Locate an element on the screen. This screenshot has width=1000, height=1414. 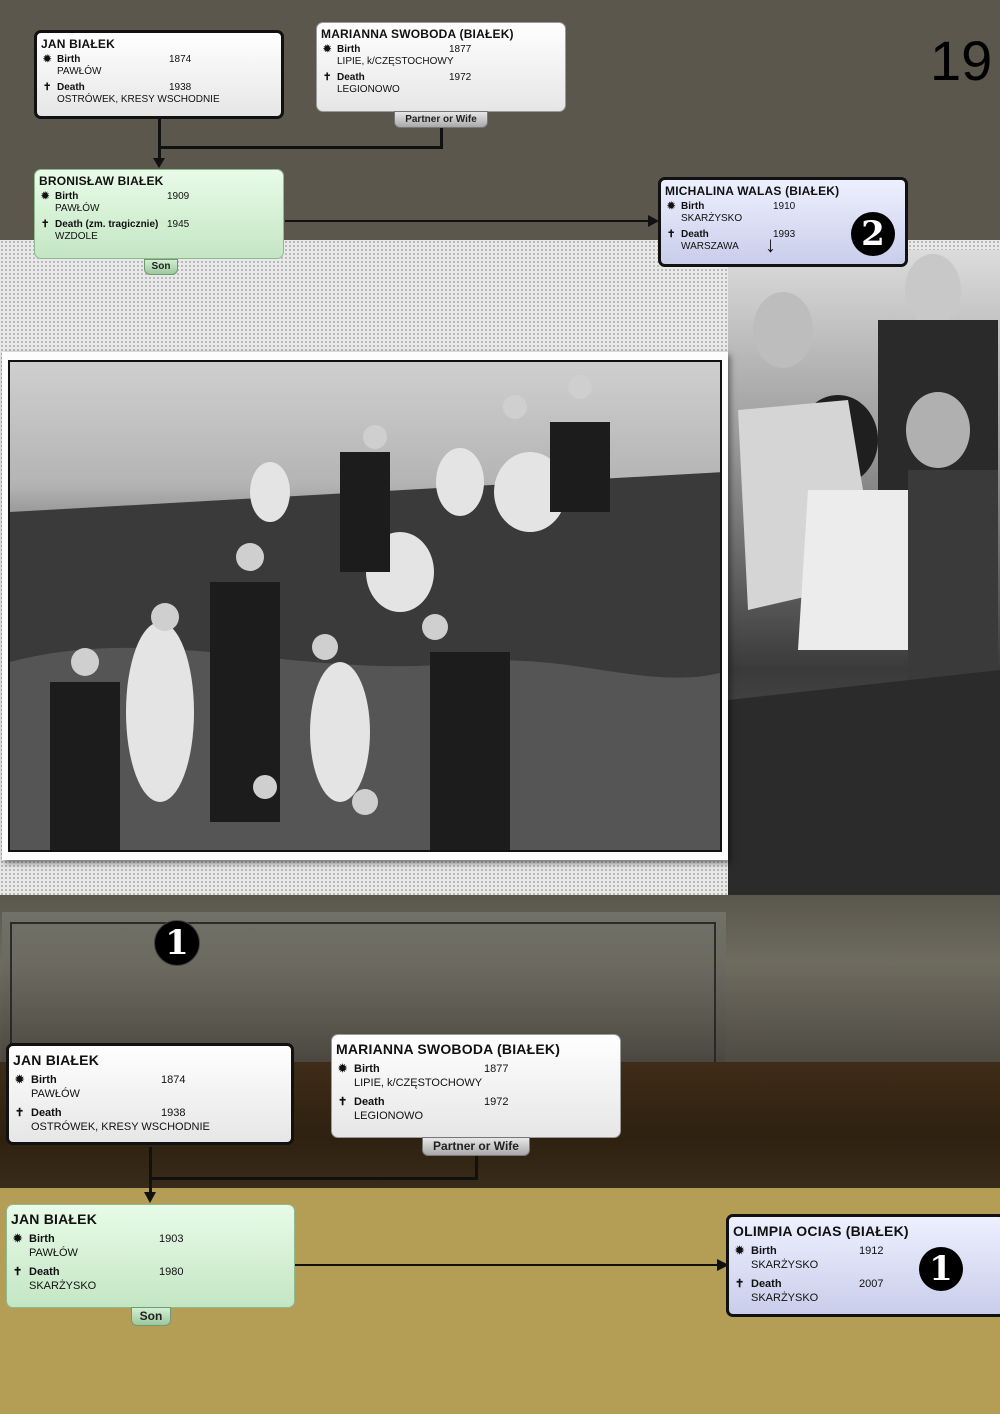
person-name: MICHALINA WALAS (BIAŁEK) is located at coordinates (752, 191).